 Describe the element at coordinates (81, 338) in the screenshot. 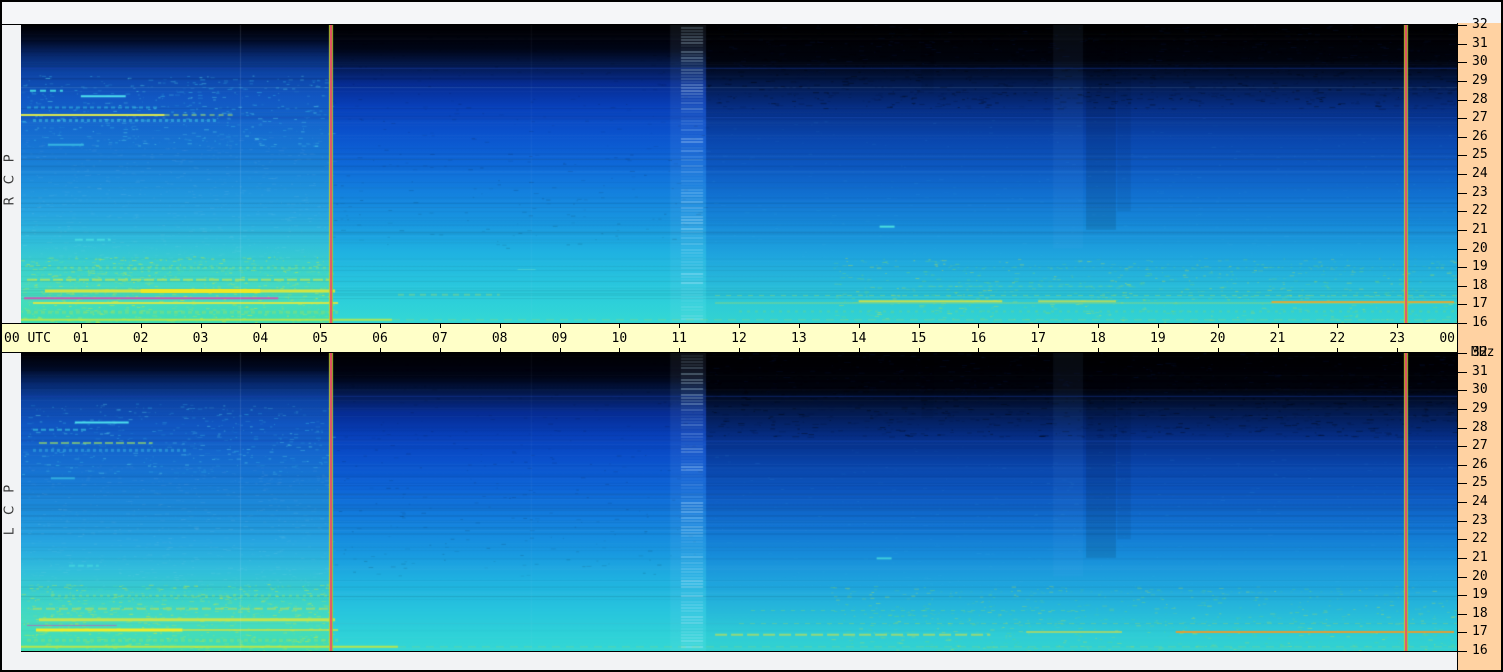

I see `time-hour-label: 01` at that location.